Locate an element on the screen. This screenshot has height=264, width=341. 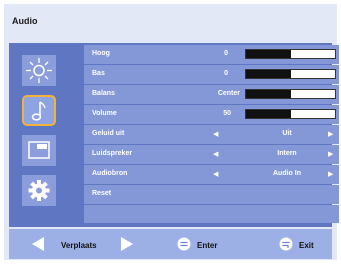
row-label: Balans is located at coordinates (103, 93).